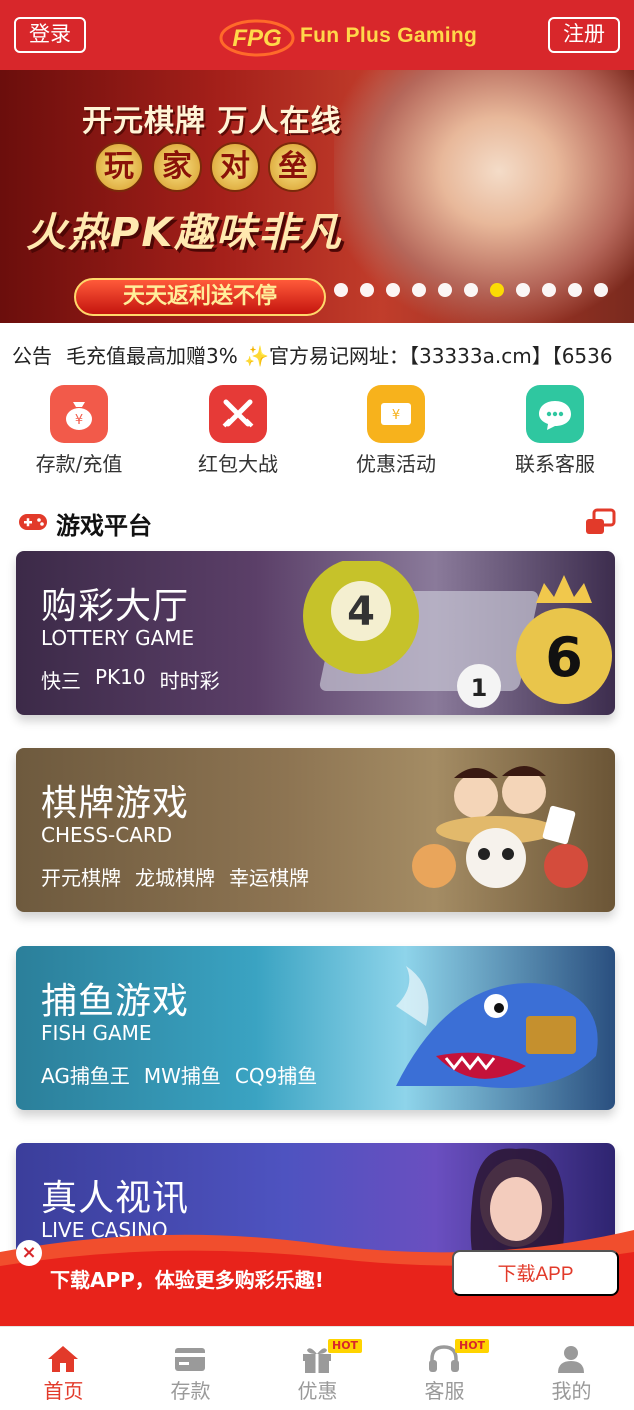 Image resolution: width=634 pixels, height=1410 pixels. Describe the element at coordinates (339, 356) in the screenshot. I see `notice-text: 毛充值最高加赠3% ✨官方易记网址：【33333a.cm】【6536` at that location.